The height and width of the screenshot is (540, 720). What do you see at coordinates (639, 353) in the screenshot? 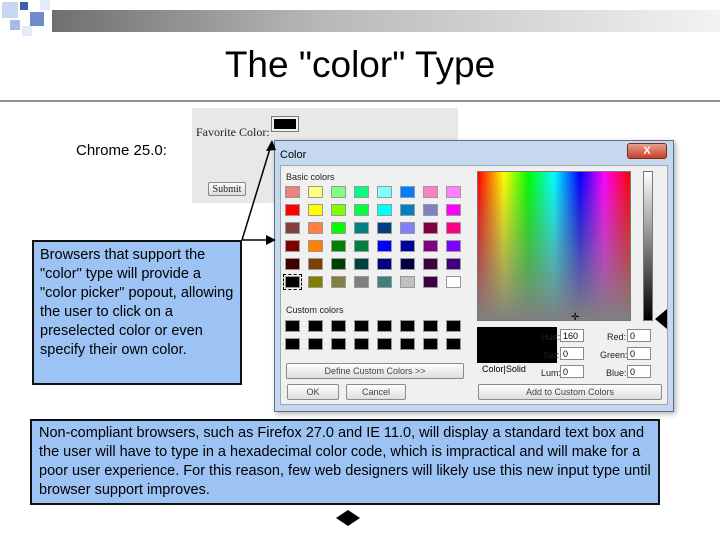
I see `green-field: 0` at bounding box center [639, 353].